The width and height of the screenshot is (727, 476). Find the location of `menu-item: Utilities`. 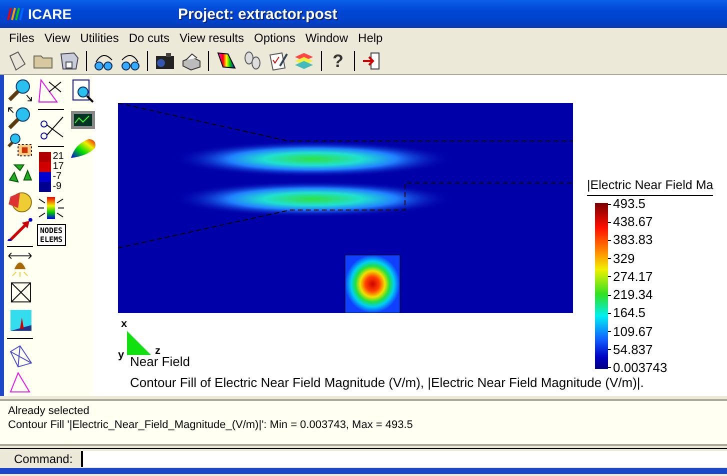

menu-item: Utilities is located at coordinates (99, 38).